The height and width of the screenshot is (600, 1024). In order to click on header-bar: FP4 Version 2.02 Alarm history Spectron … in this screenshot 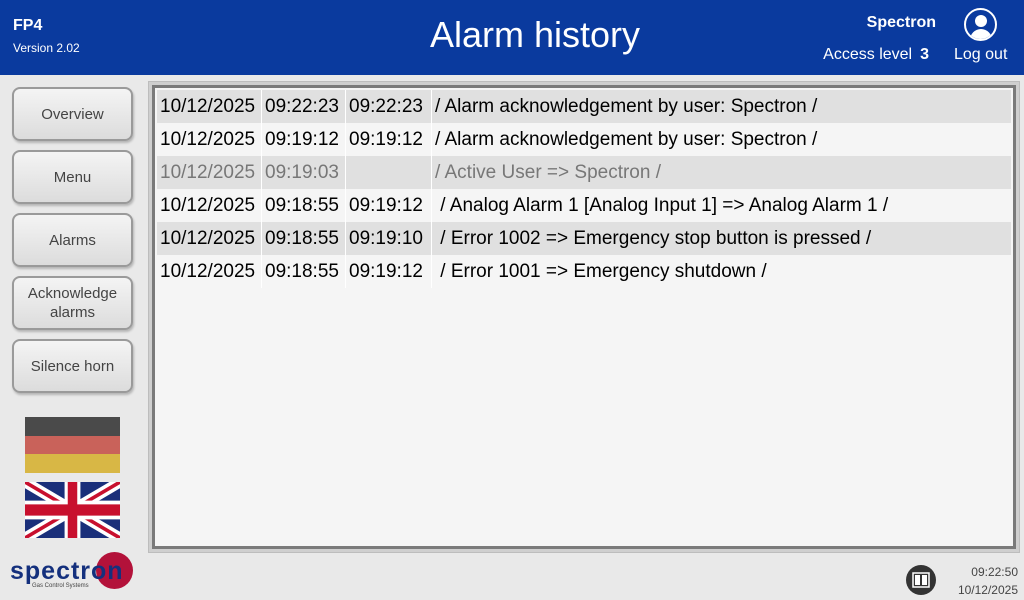, I will do `click(512, 37)`.